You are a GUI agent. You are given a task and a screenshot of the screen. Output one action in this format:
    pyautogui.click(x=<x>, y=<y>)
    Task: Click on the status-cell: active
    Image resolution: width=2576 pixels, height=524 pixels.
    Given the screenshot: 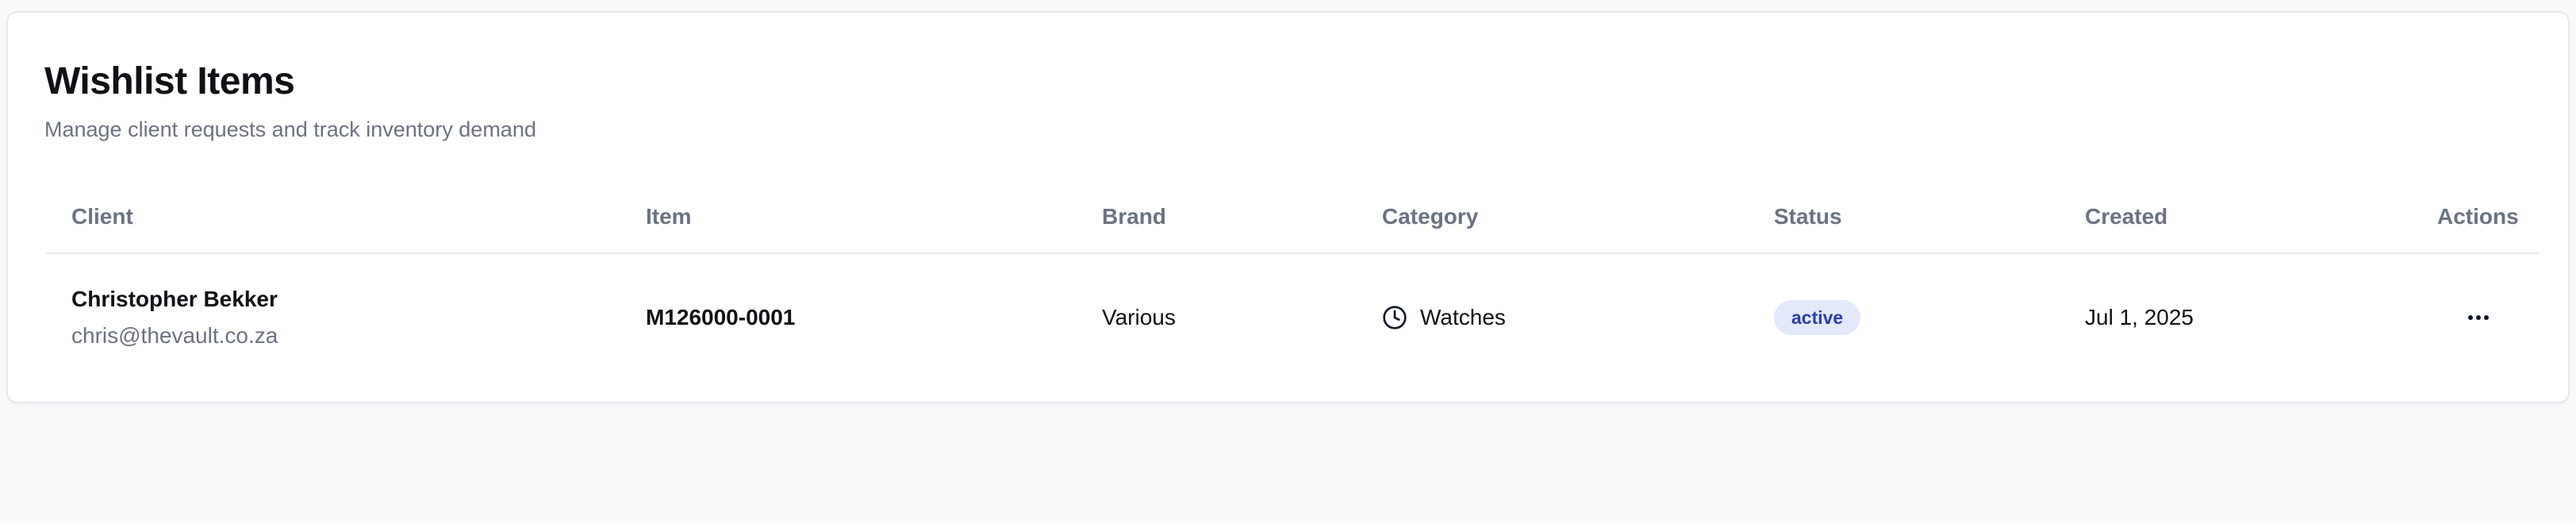 What is the action you would take?
    pyautogui.click(x=1818, y=317)
    